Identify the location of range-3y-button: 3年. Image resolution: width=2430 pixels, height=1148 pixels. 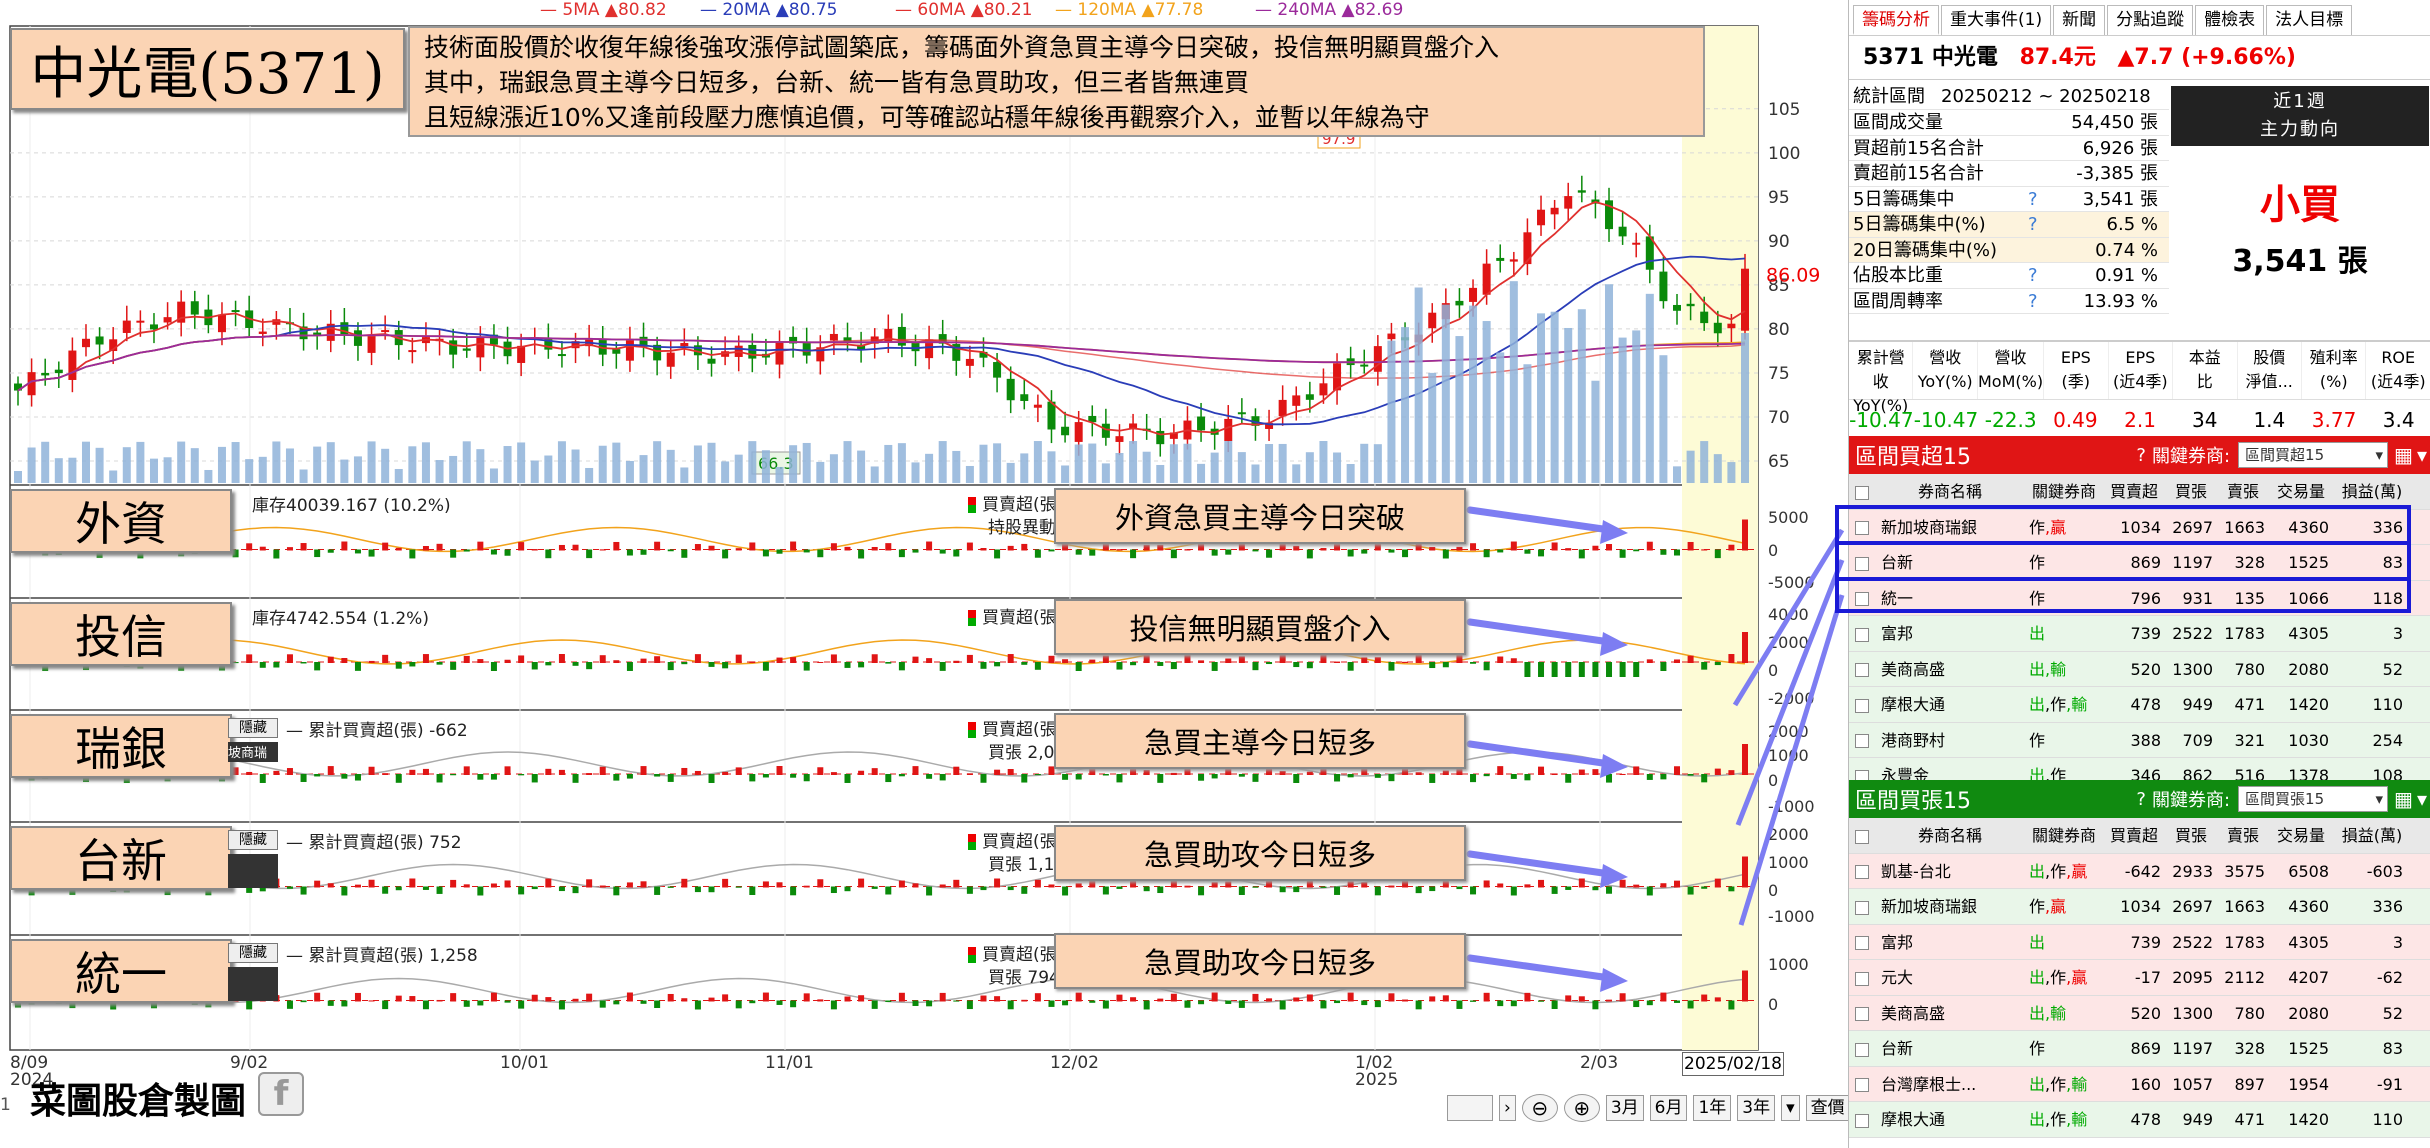
(1756, 1108).